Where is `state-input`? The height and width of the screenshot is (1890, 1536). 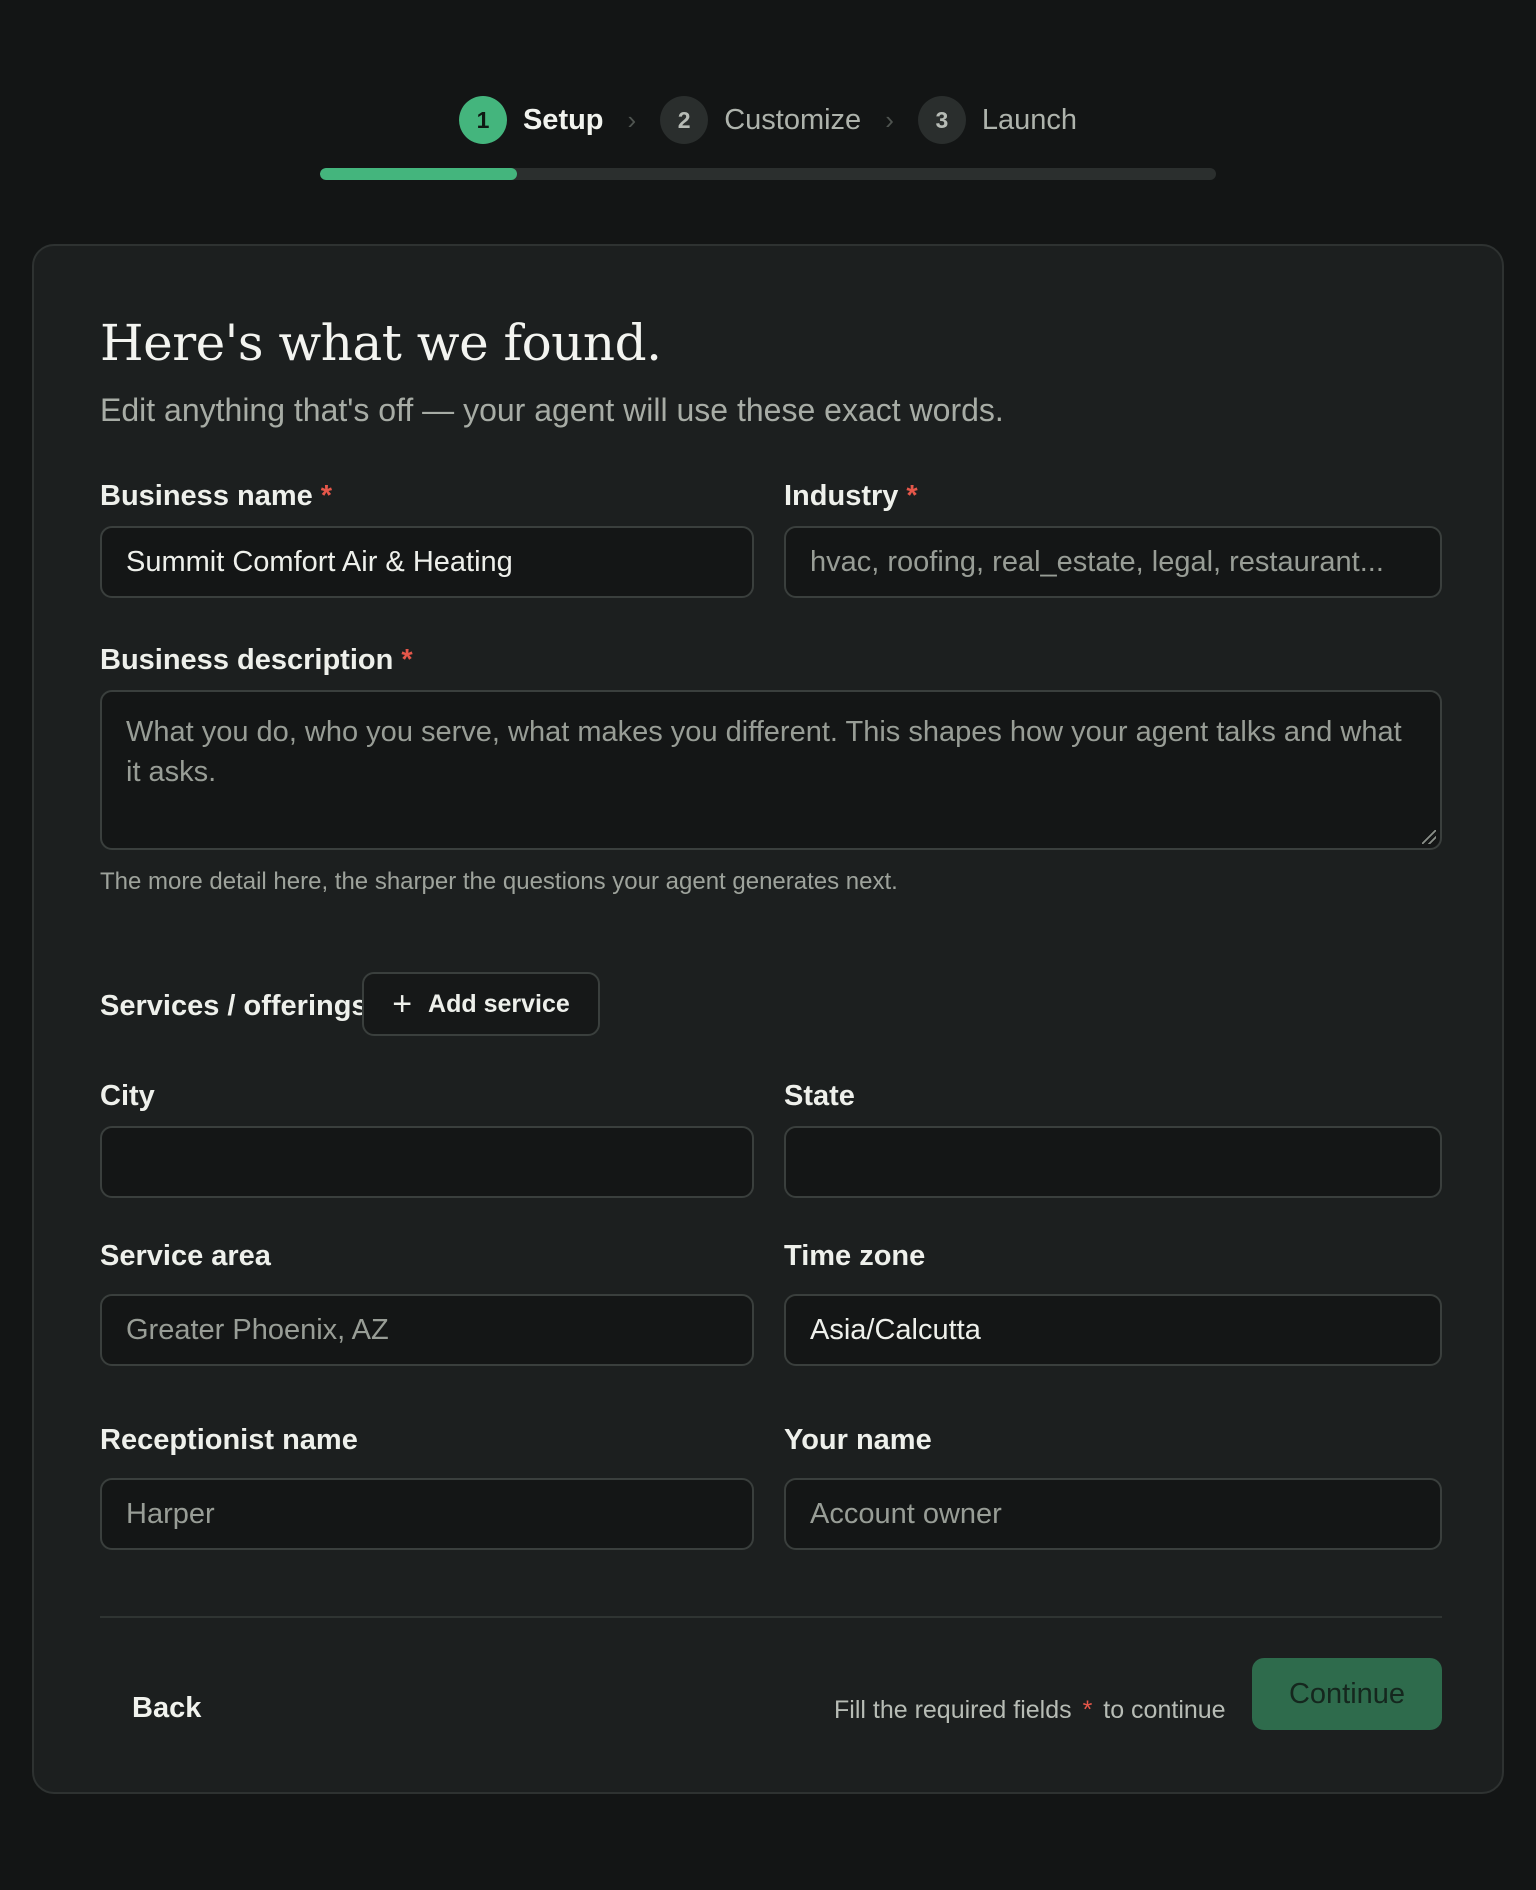 state-input is located at coordinates (1113, 1162).